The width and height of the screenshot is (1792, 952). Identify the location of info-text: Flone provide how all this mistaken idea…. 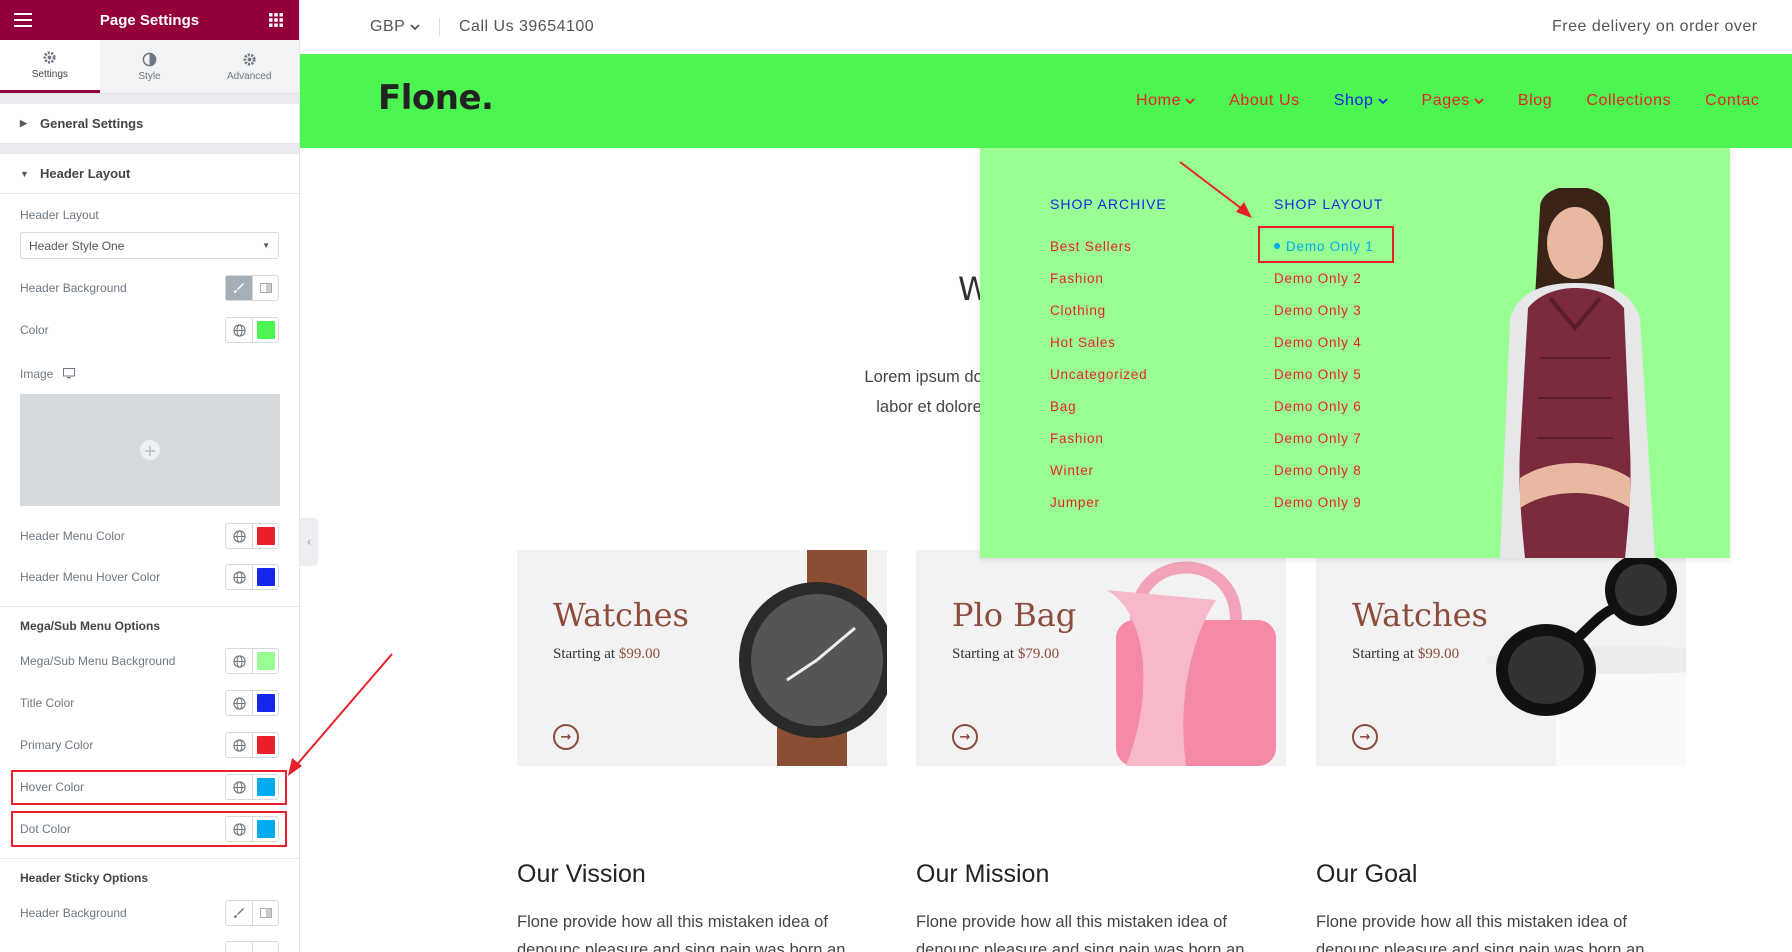
(1080, 932).